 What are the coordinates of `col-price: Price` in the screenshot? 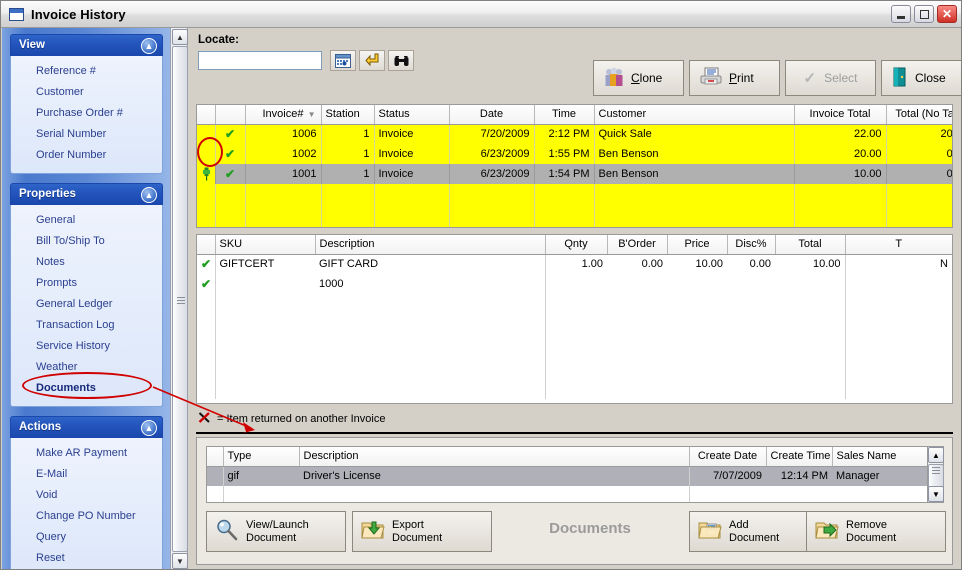 It's located at (697, 245).